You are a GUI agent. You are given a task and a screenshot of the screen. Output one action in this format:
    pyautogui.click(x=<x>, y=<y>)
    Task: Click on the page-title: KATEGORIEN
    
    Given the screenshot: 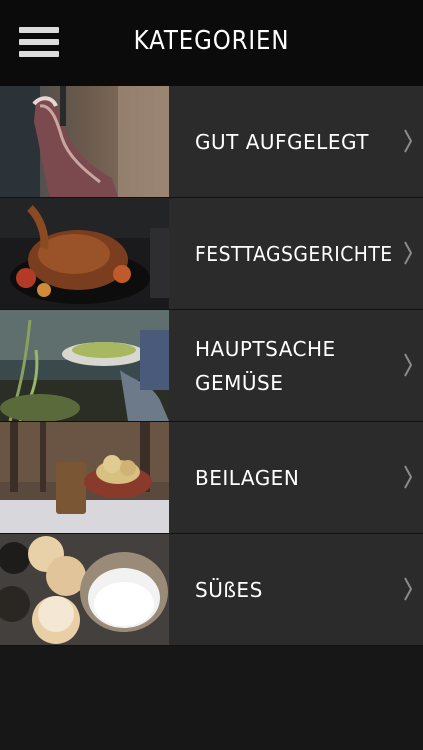 What is the action you would take?
    pyautogui.click(x=211, y=41)
    